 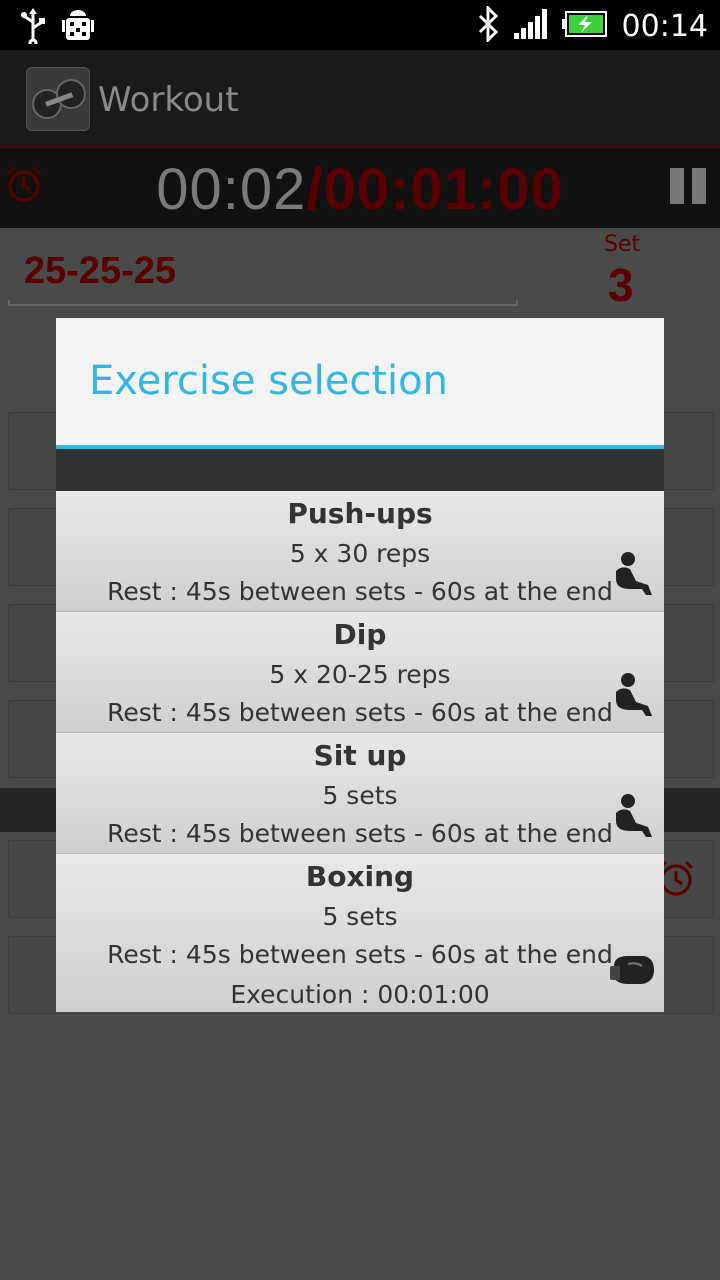 What do you see at coordinates (360, 876) in the screenshot?
I see `exercise-name: Boxing` at bounding box center [360, 876].